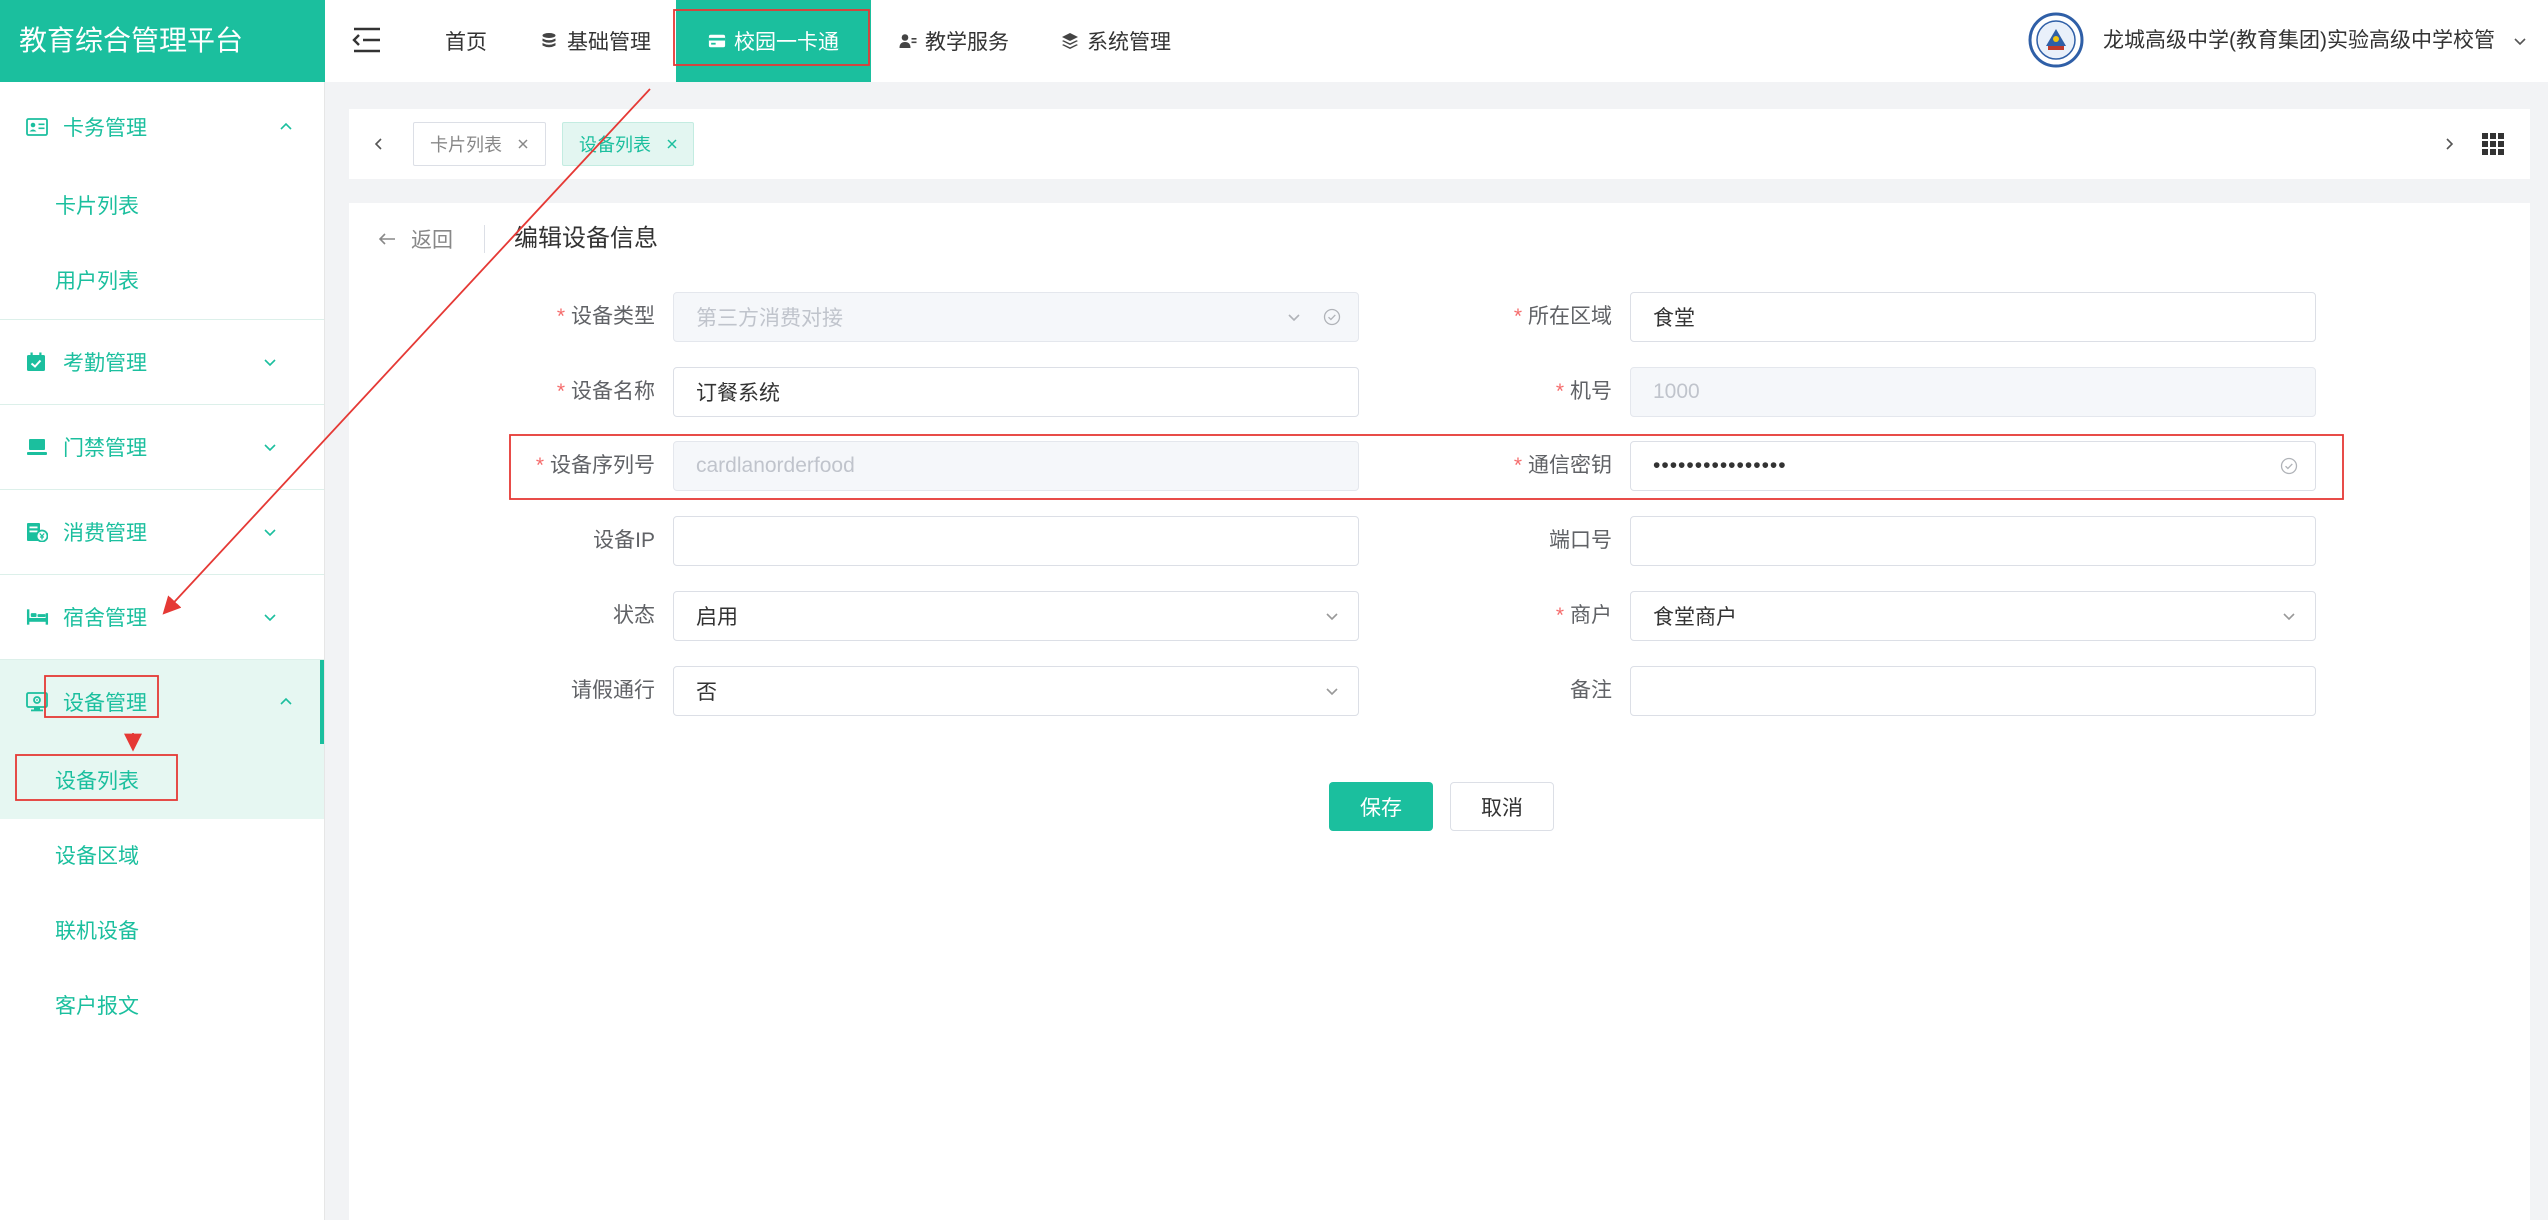 The height and width of the screenshot is (1220, 2548). Describe the element at coordinates (37, 702) in the screenshot. I see `device-icon` at that location.